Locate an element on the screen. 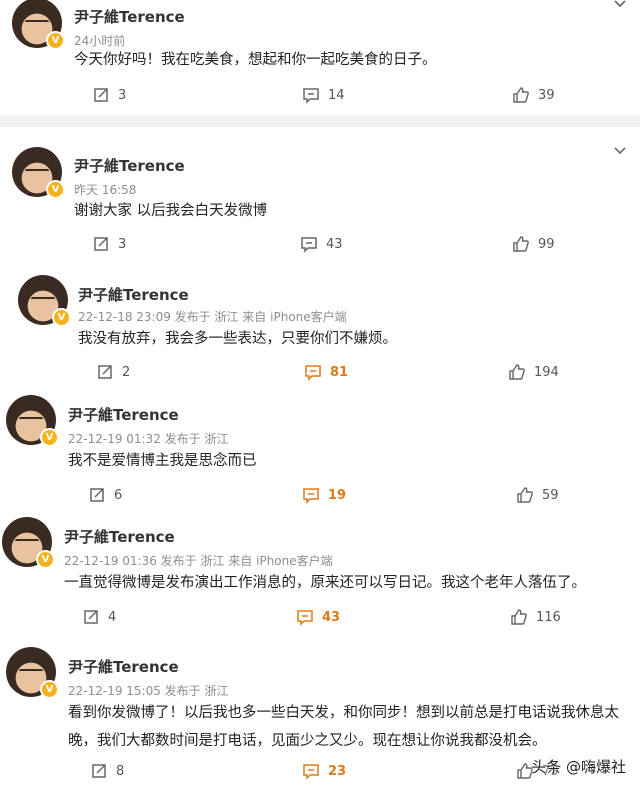 Image resolution: width=640 pixels, height=785 pixels. comment-count: 81 is located at coordinates (339, 372).